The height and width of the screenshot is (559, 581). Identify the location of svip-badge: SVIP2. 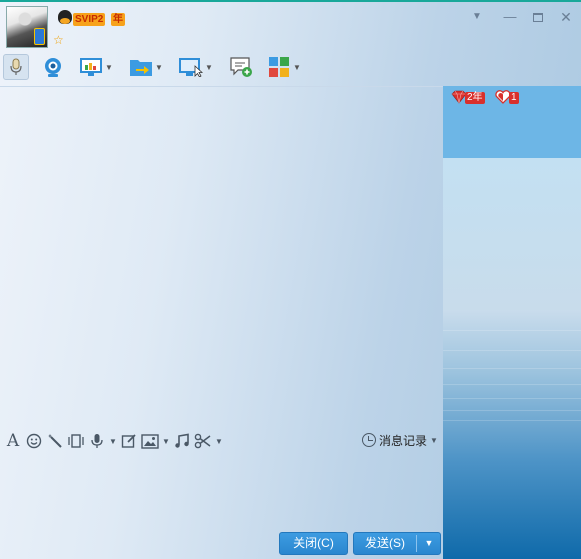
(89, 19).